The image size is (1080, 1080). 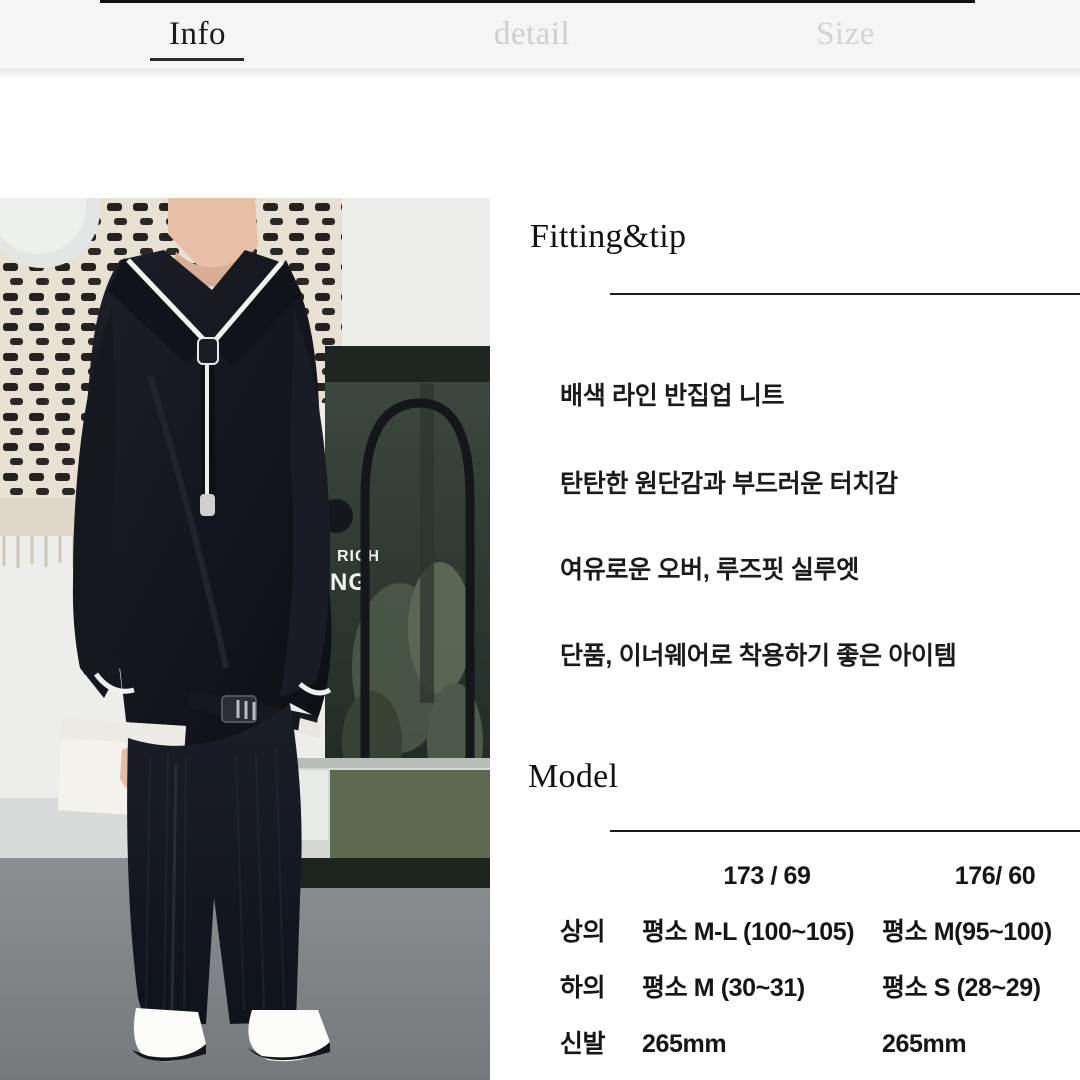 I want to click on fitting-line: 단품, 이너웨어로 착용하기 좋은 아이템, so click(x=758, y=656).